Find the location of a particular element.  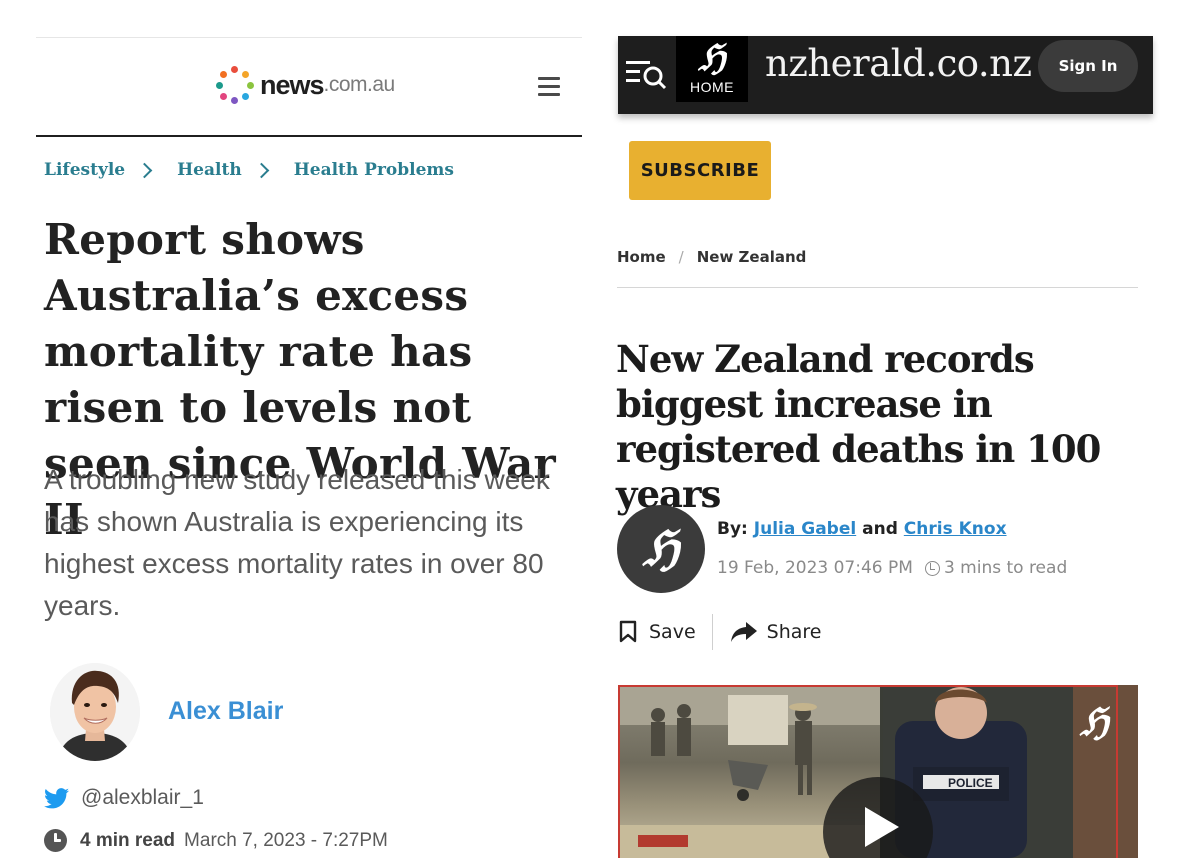

breadcrumb-health-problems: Health Problems is located at coordinates (374, 170).